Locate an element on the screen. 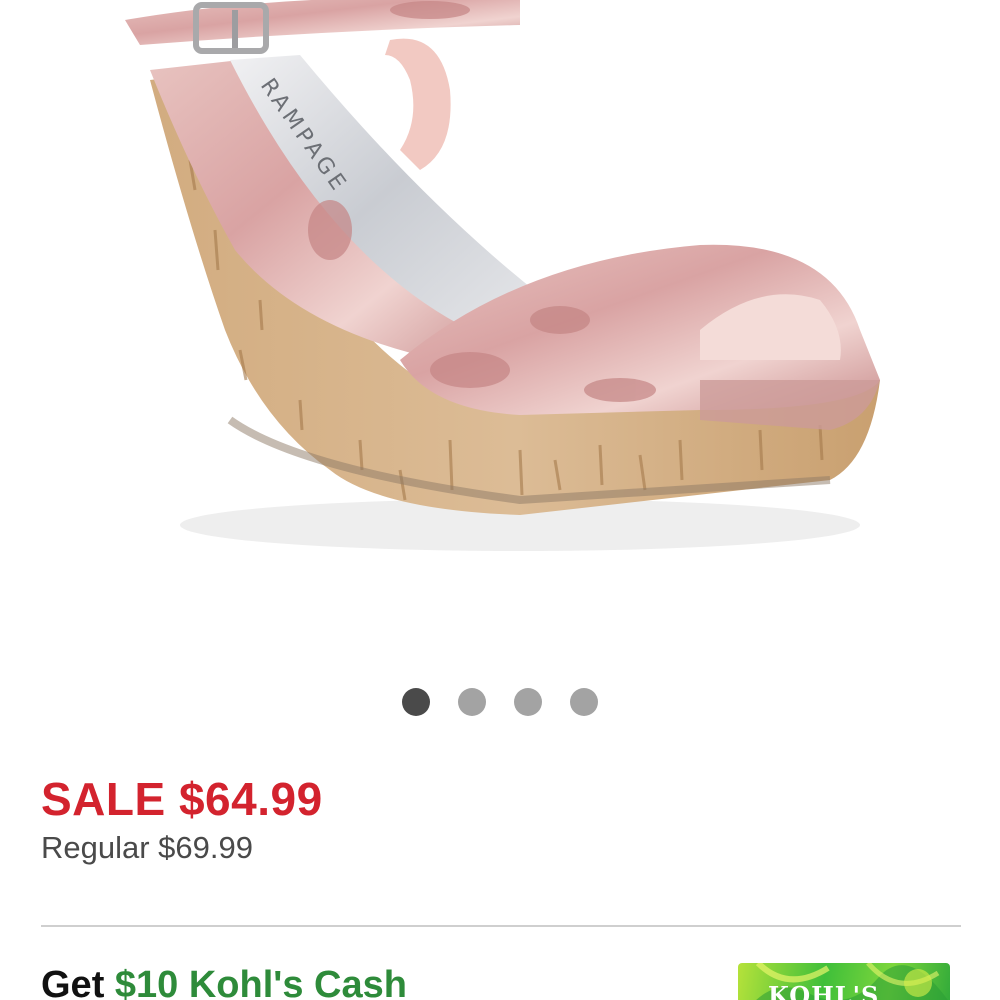 The height and width of the screenshot is (1000, 1000). sale-price: SALE $64.99 is located at coordinates (182, 799).